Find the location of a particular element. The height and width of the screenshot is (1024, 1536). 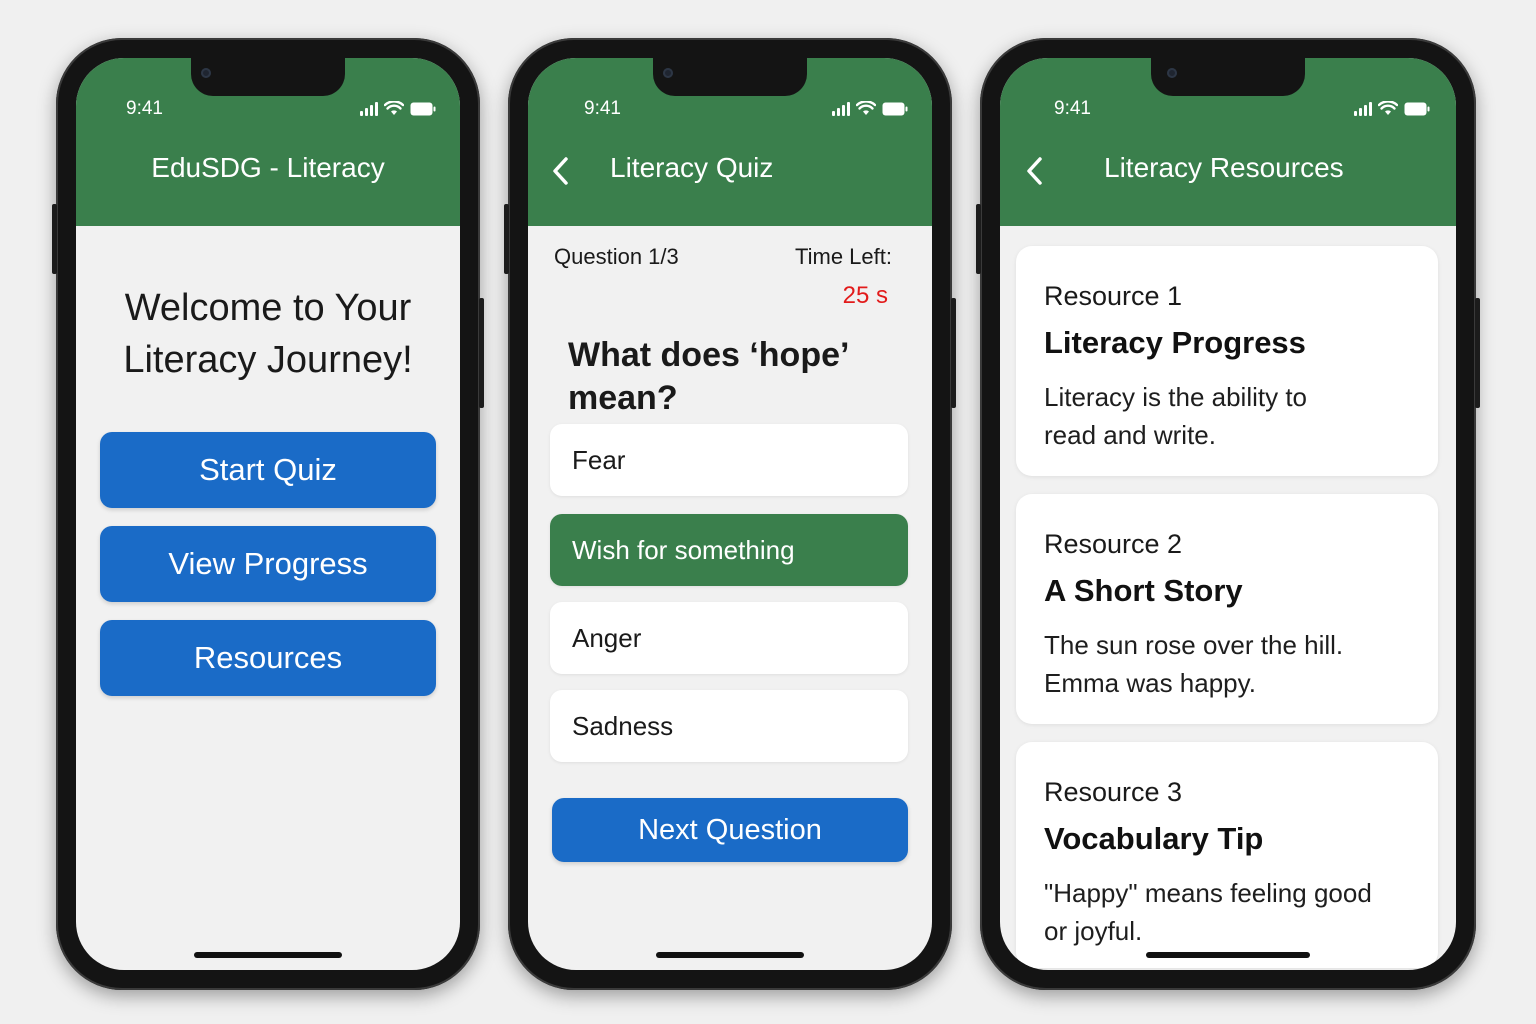

welcome-line: Literacy Journey! is located at coordinates (268, 360).